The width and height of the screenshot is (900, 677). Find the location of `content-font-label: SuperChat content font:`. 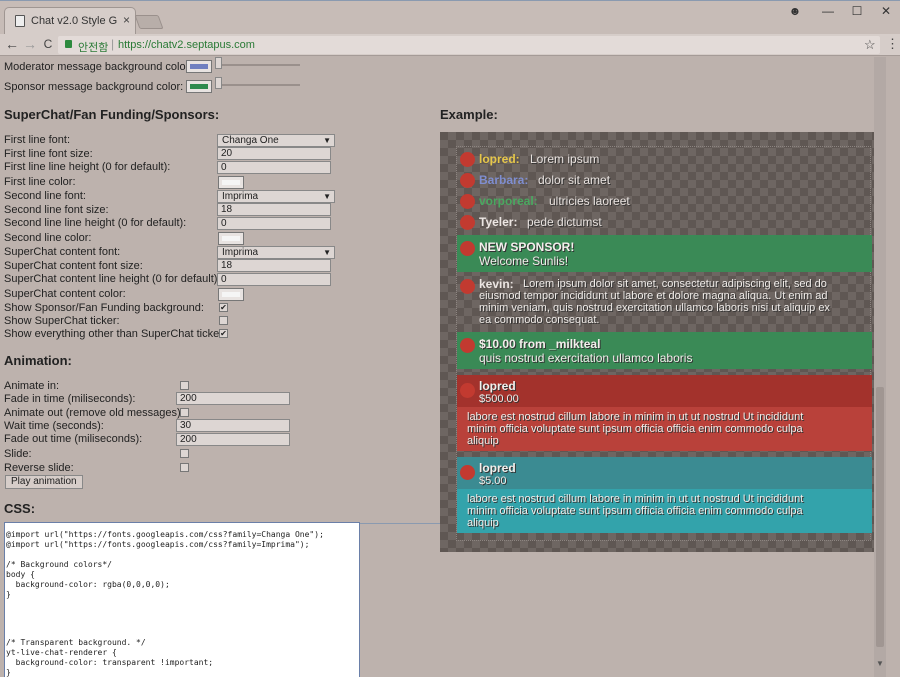

content-font-label: SuperChat content font: is located at coordinates (62, 252).